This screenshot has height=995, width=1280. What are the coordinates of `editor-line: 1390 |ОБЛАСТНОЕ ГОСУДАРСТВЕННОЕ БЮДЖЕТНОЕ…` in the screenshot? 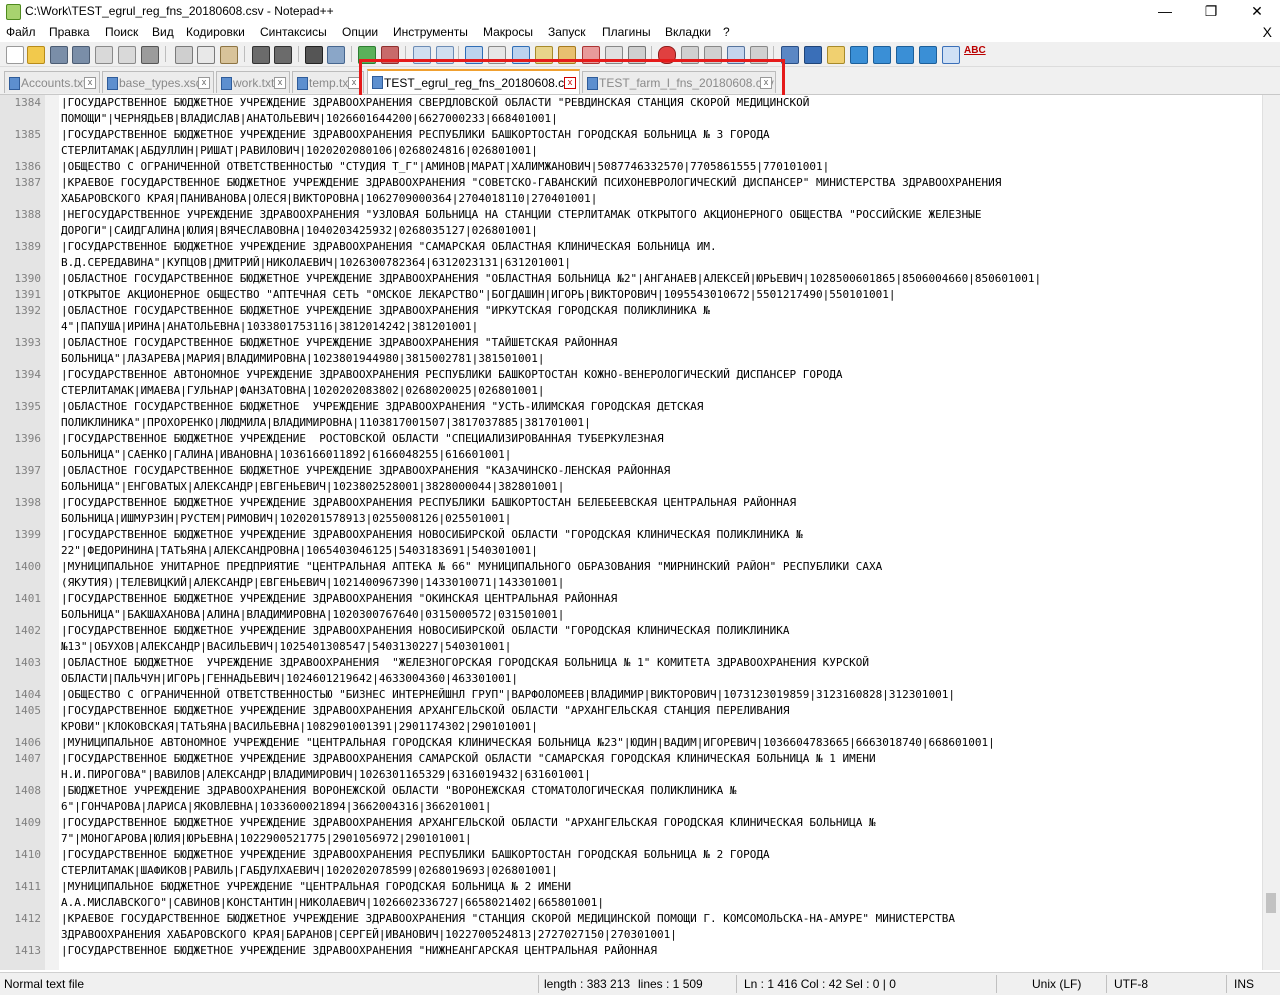 It's located at (630, 279).